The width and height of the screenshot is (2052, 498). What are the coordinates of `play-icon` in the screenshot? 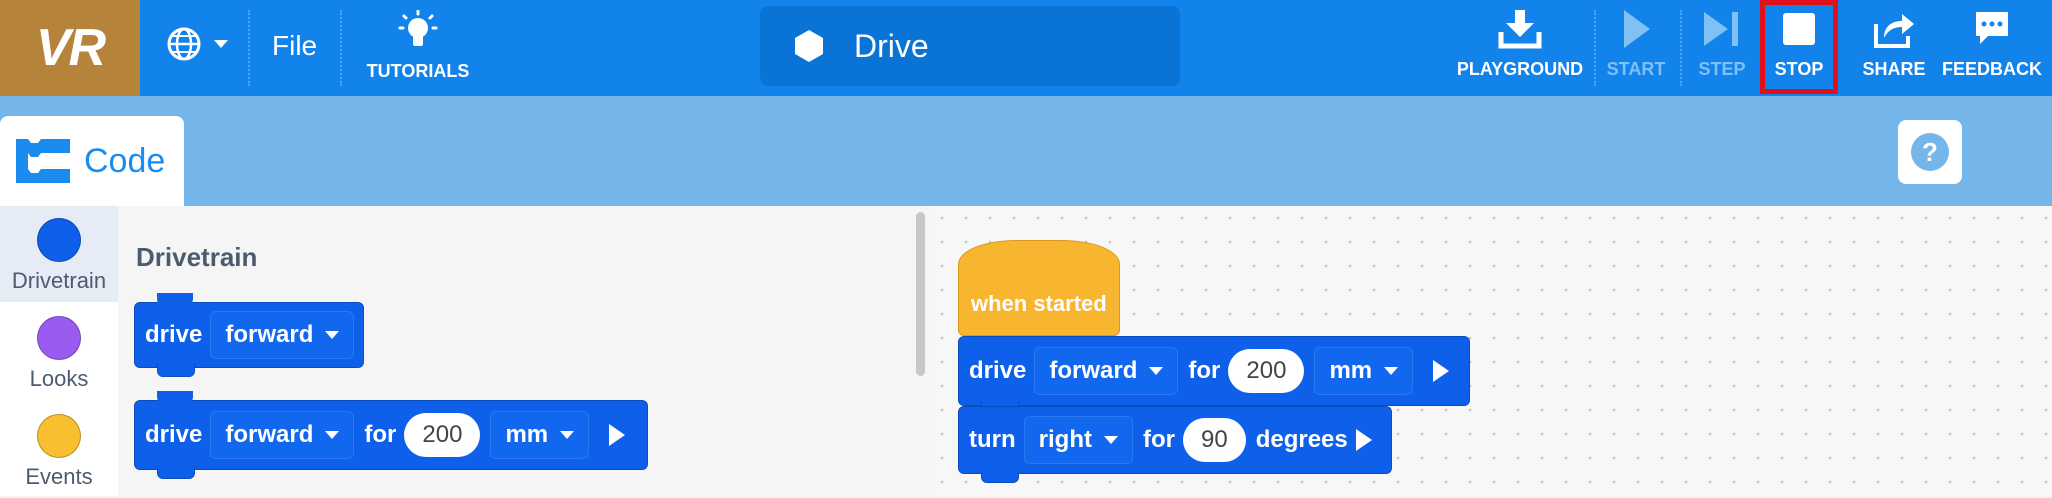 It's located at (1637, 29).